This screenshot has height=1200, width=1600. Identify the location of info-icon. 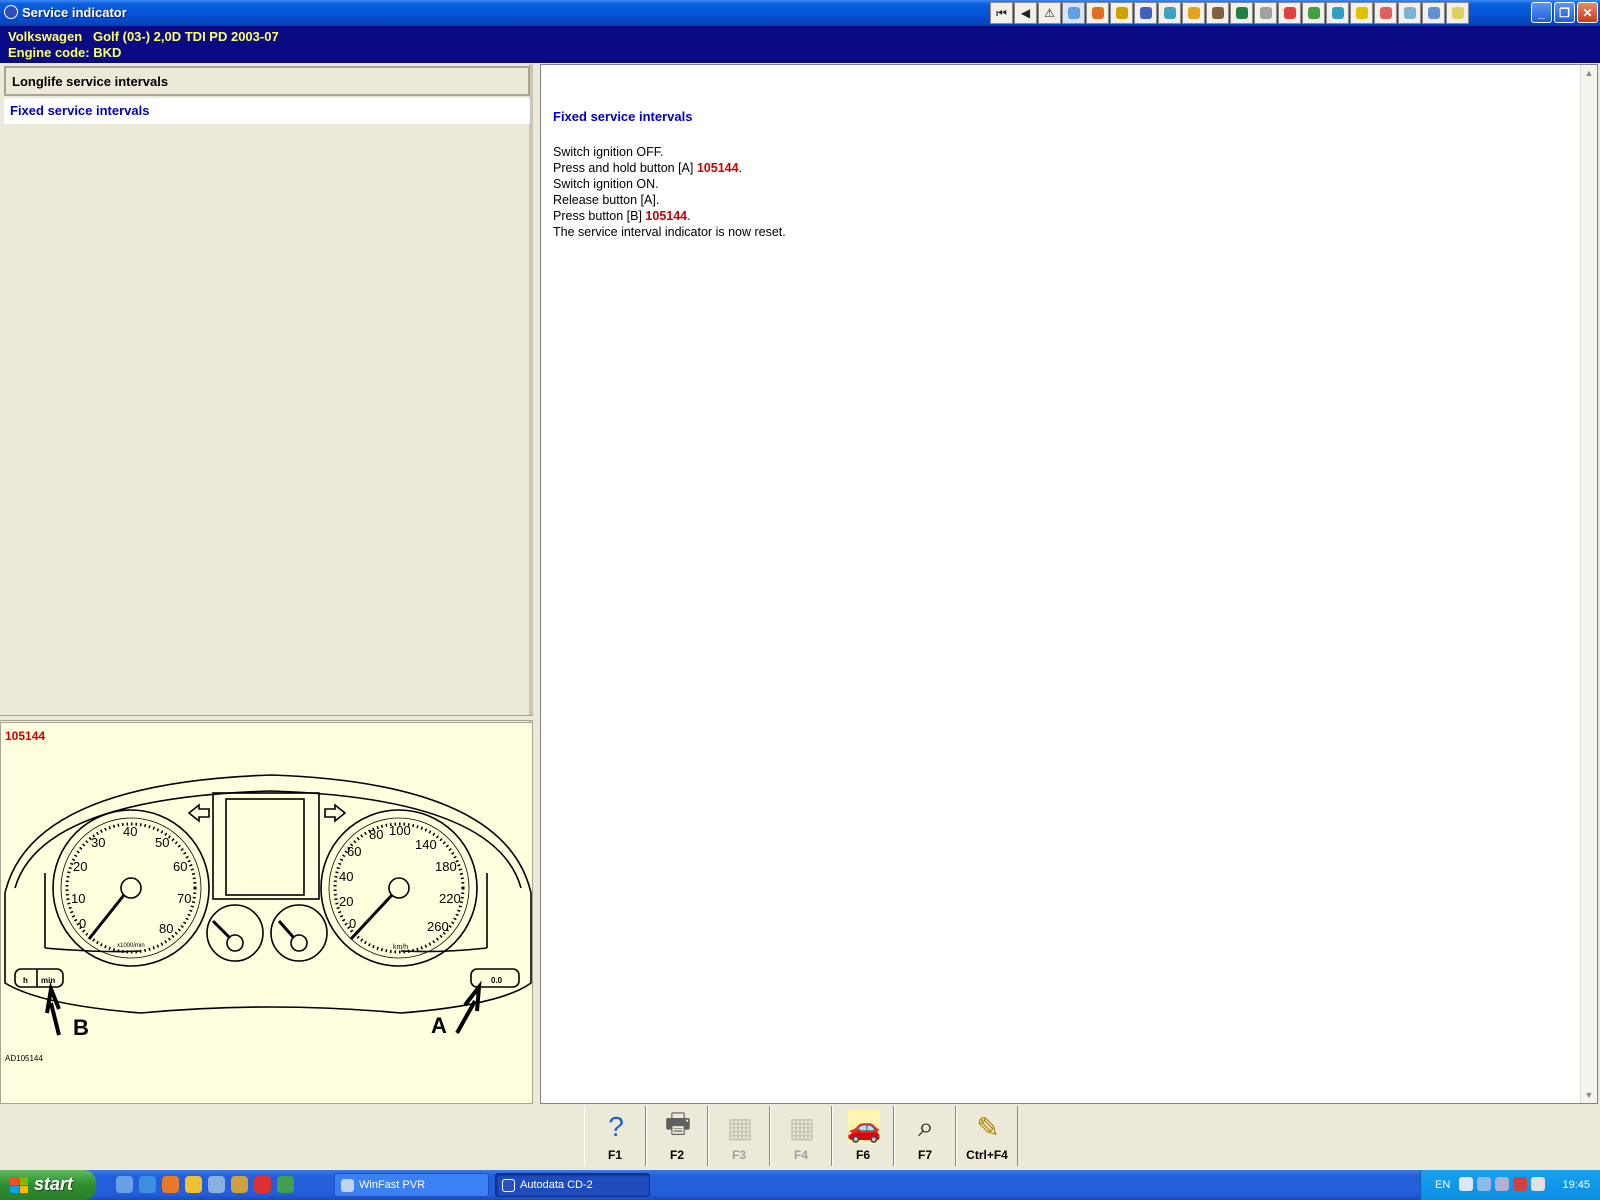
(1385, 13).